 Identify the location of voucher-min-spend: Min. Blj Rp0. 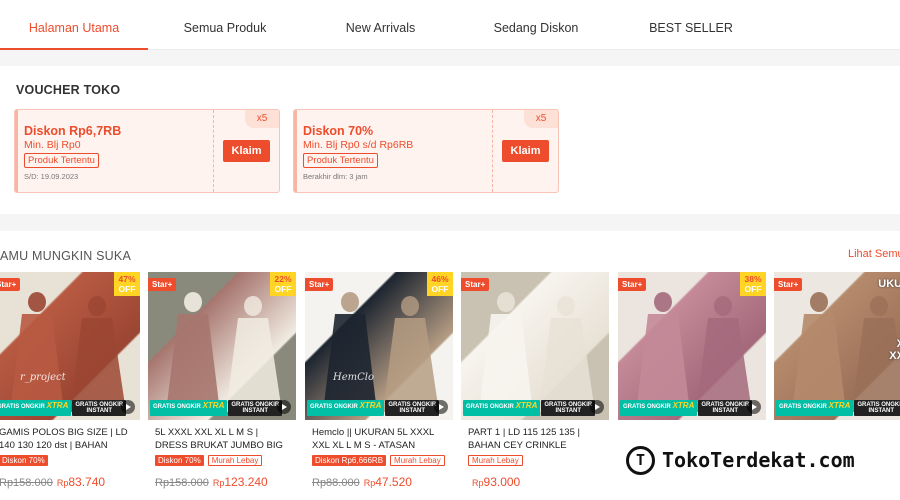
(52, 145).